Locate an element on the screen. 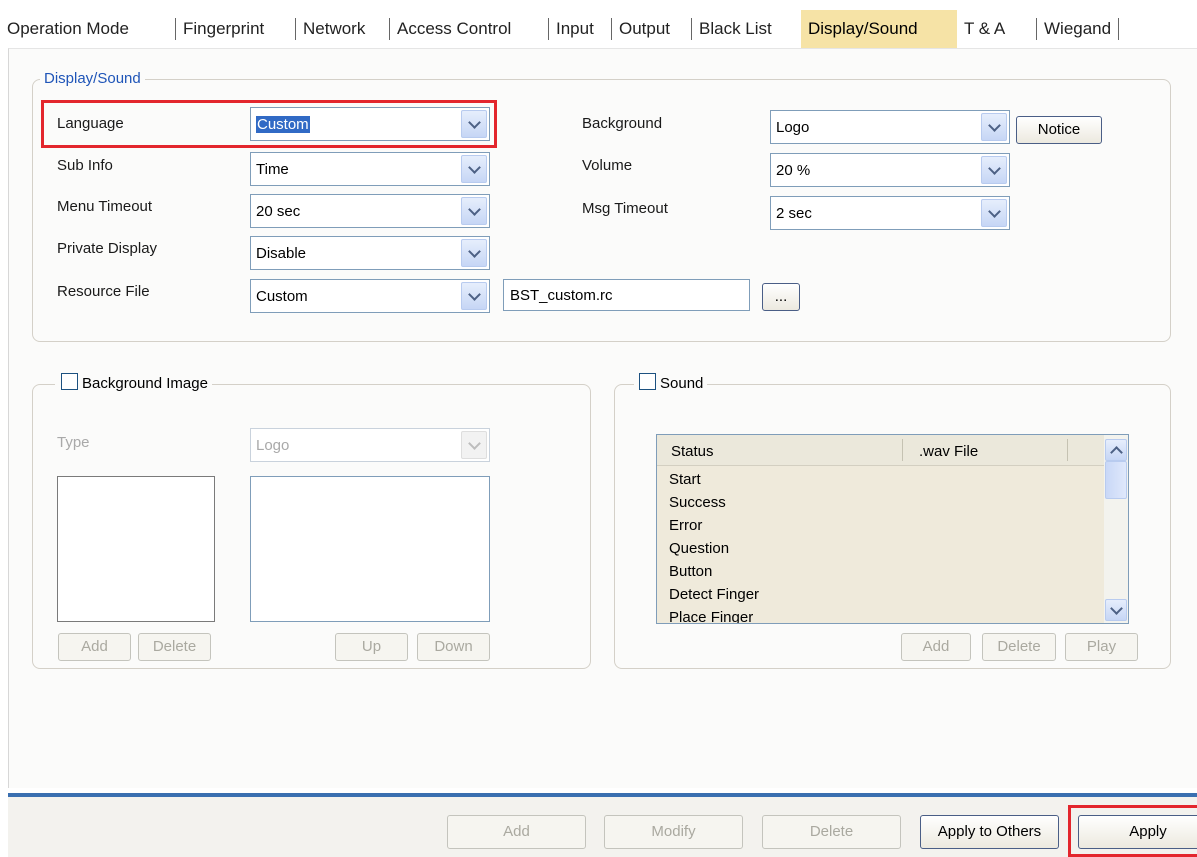 This screenshot has height=857, width=1197. background-label: Background is located at coordinates (622, 123).